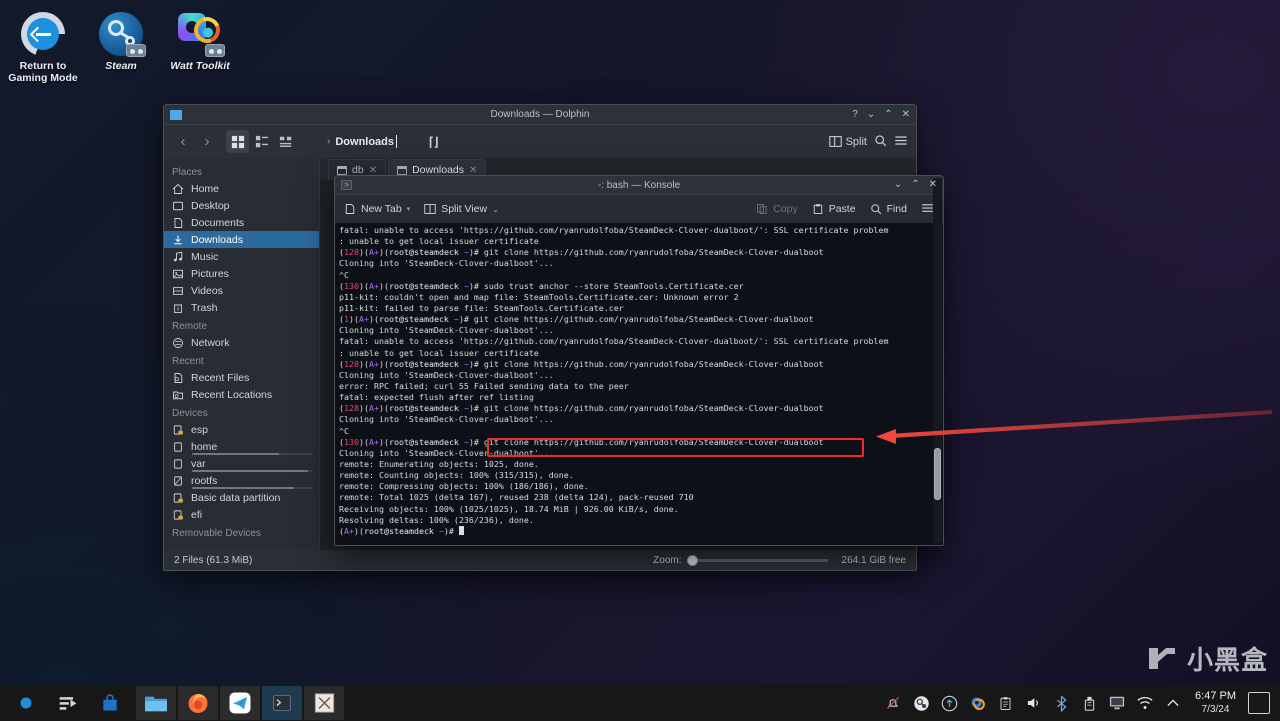 The image size is (1280, 721). Describe the element at coordinates (241, 446) in the screenshot. I see `place-home-device: home` at that location.